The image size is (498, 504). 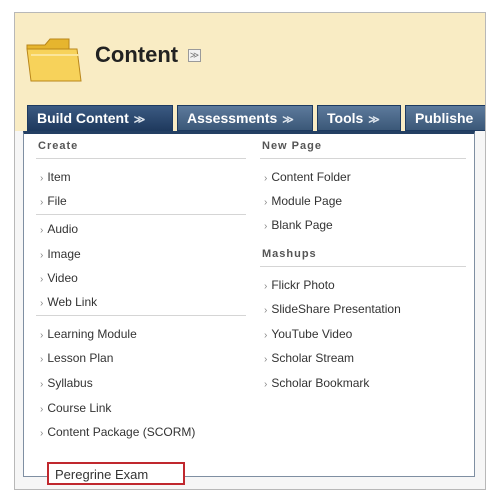 I want to click on menu-item-flickr-photo: › Flickr Photo, so click(x=299, y=285).